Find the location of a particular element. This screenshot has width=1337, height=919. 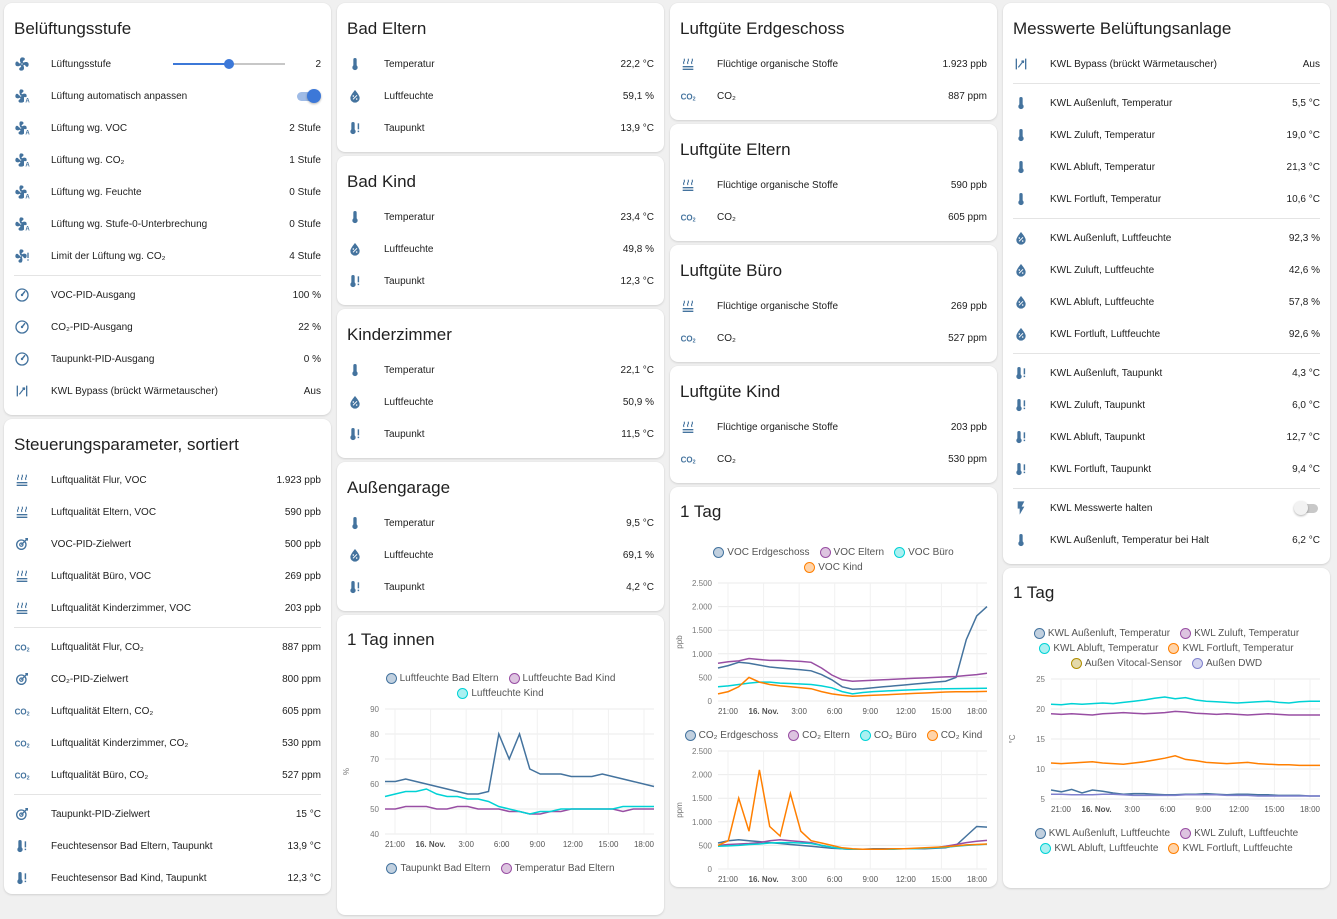

entity-row: Temperatur 22,2 °C is located at coordinates (500, 64).